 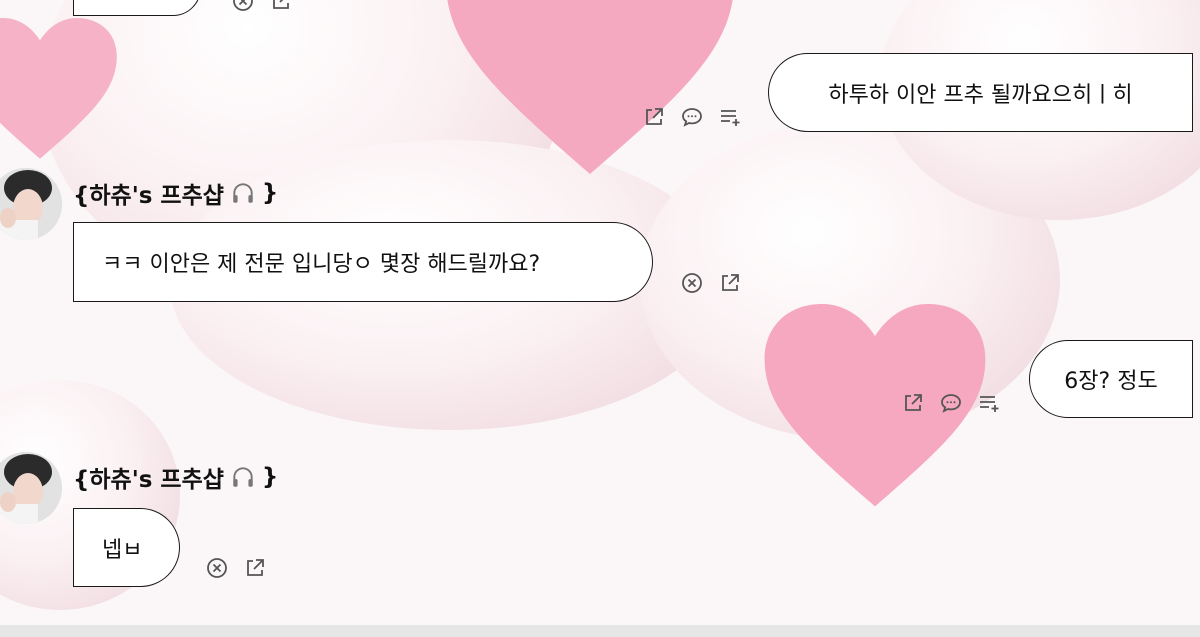 What do you see at coordinates (600, 631) in the screenshot?
I see `bottom-bar` at bounding box center [600, 631].